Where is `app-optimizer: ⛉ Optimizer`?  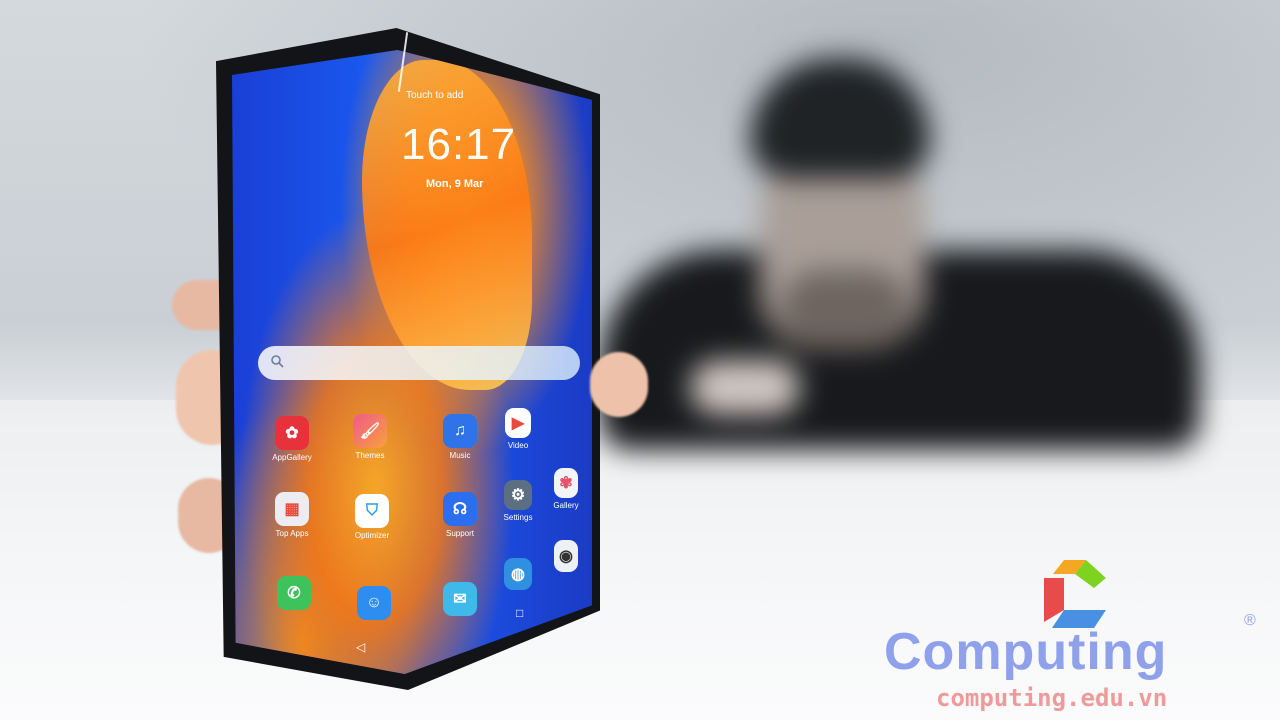 app-optimizer: ⛉ Optimizer is located at coordinates (372, 517).